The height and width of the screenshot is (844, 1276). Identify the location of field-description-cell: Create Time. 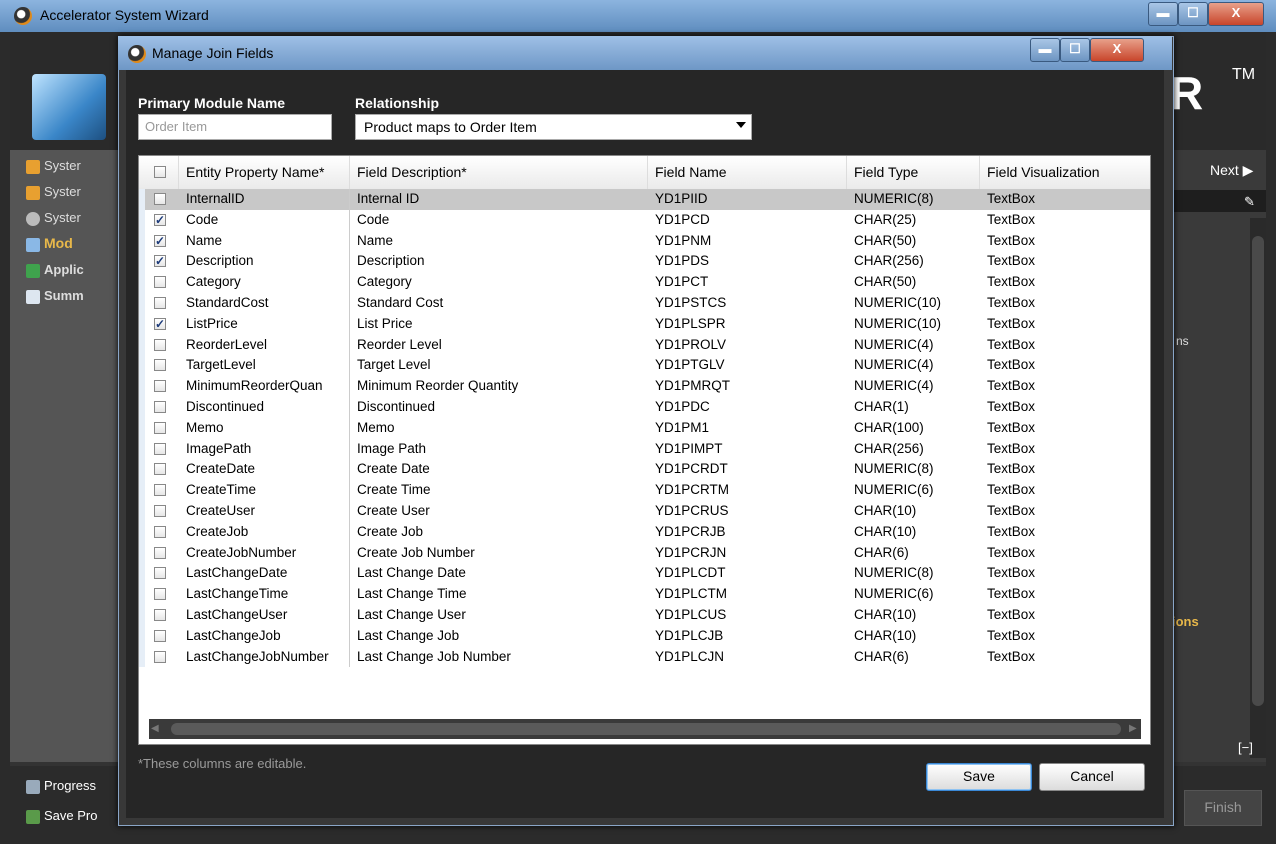
(499, 490).